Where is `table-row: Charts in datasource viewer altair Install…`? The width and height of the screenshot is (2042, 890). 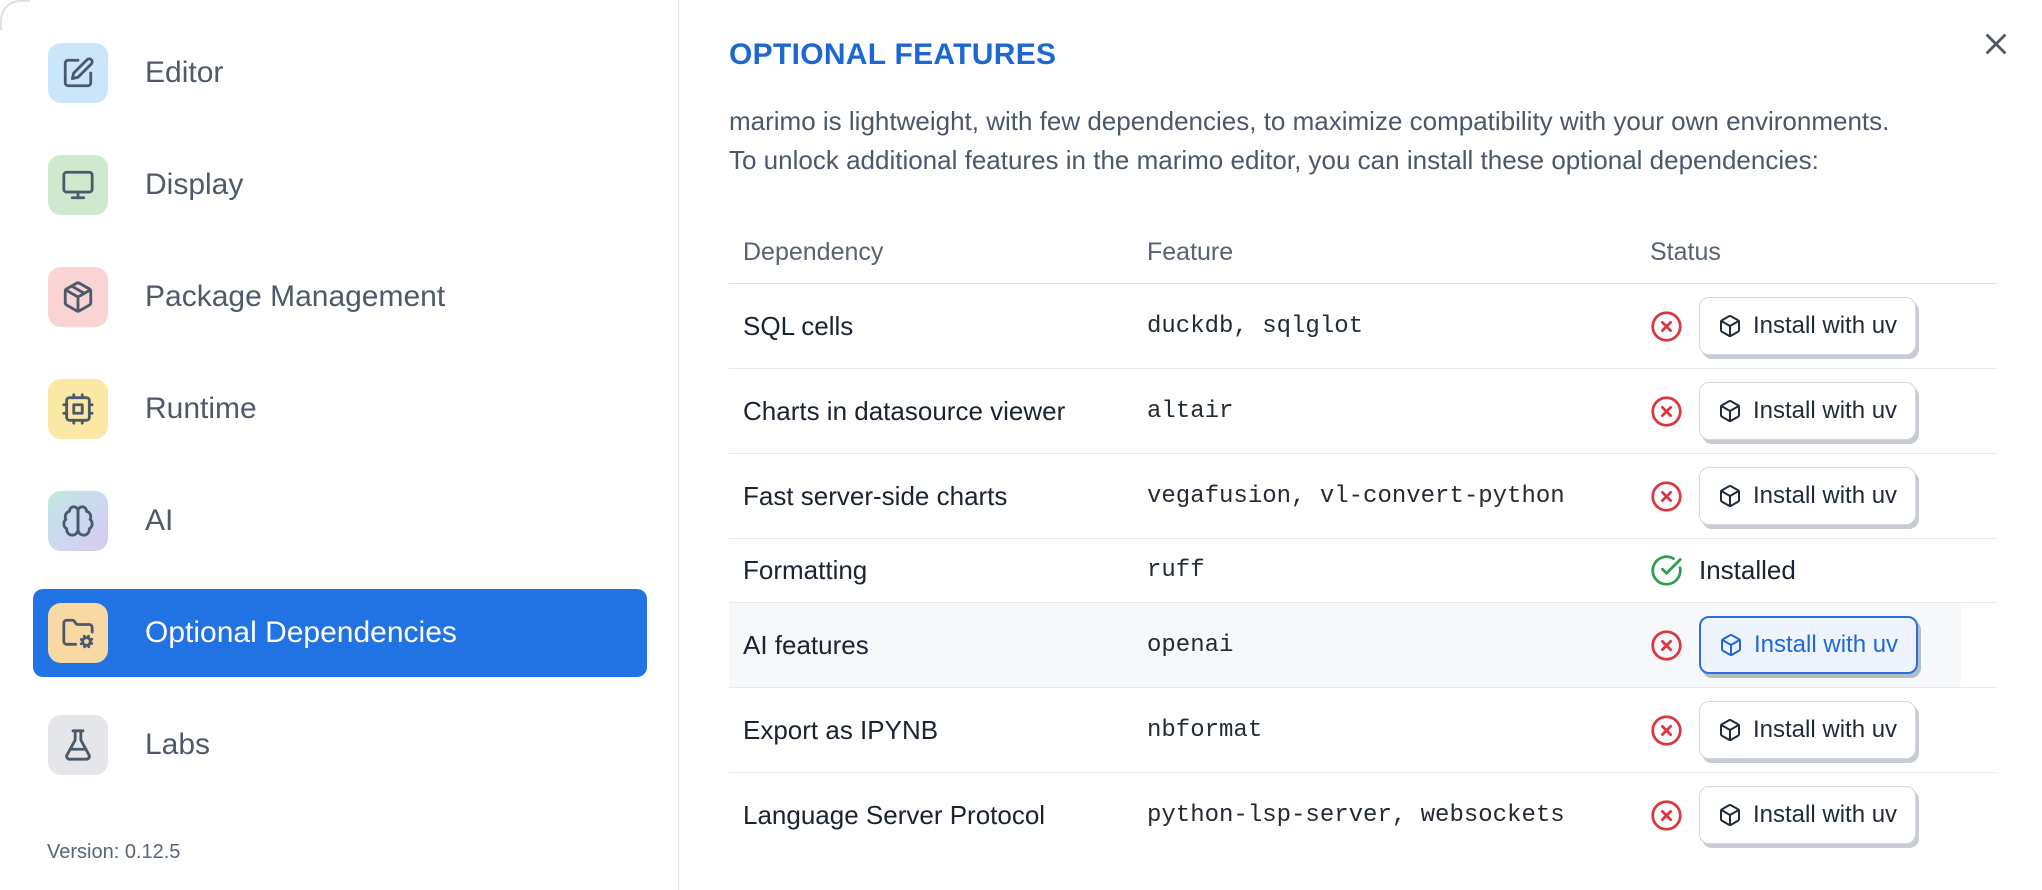 table-row: Charts in datasource viewer altair Install… is located at coordinates (1363, 411).